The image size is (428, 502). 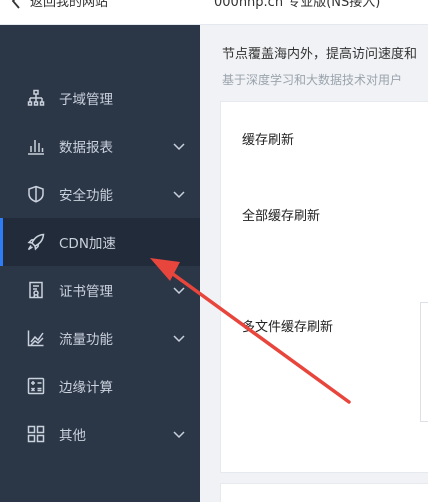 I want to click on sidebar-item-reports: 数据报表, so click(x=100, y=146).